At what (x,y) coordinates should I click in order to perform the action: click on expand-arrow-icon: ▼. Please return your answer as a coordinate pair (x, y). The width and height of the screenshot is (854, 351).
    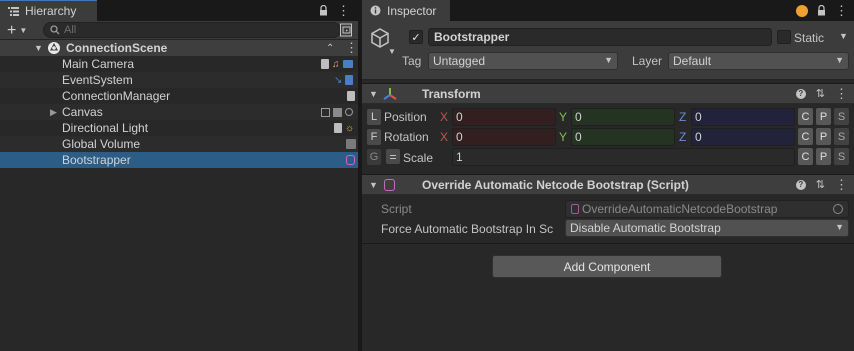
    Looking at the image, I should click on (38, 48).